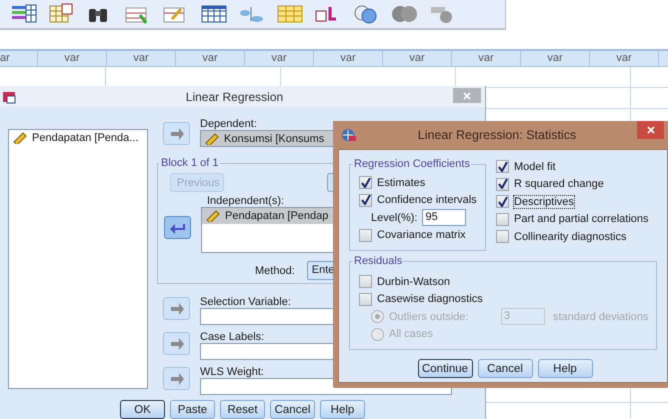  I want to click on method-label: Method:, so click(275, 270).